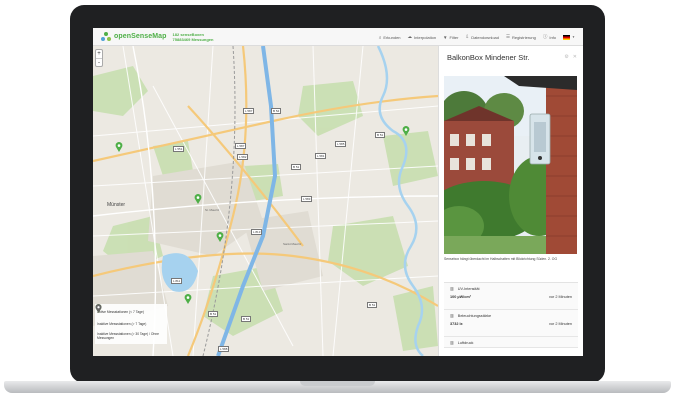 This screenshot has width=675, height=400. I want to click on road-label: B 54, so click(276, 111).